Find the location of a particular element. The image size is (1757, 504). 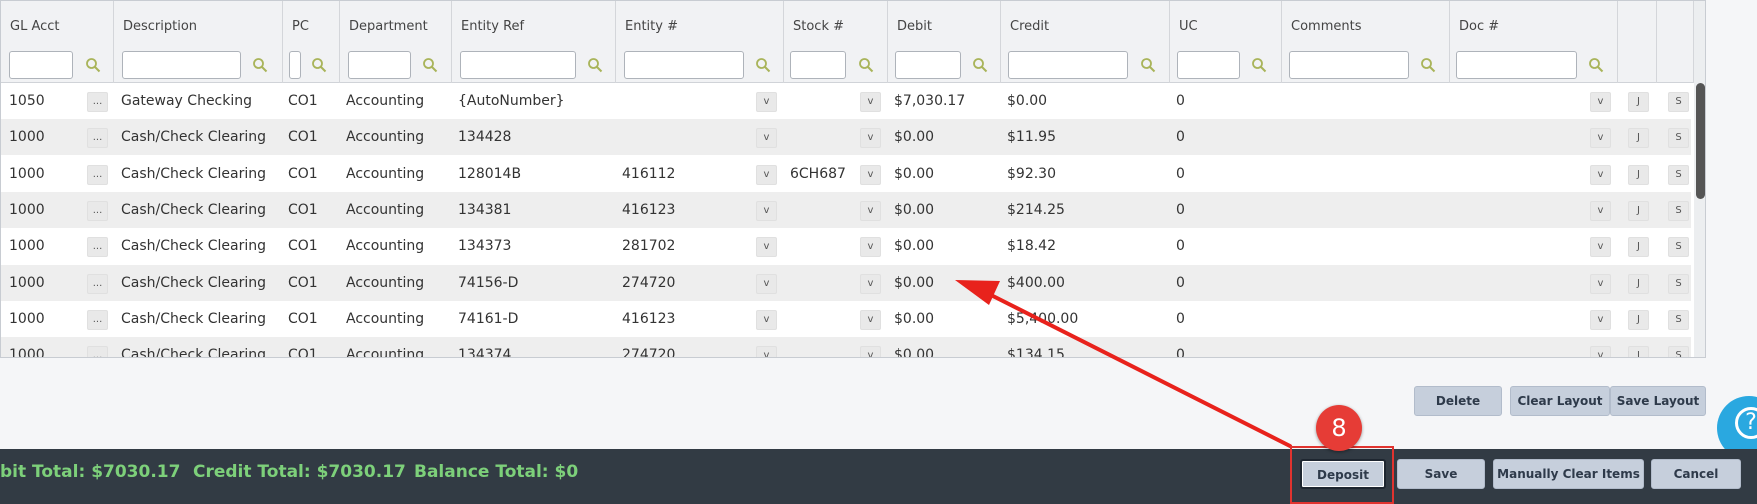

cell-entity-ref: 134428 is located at coordinates (485, 137).